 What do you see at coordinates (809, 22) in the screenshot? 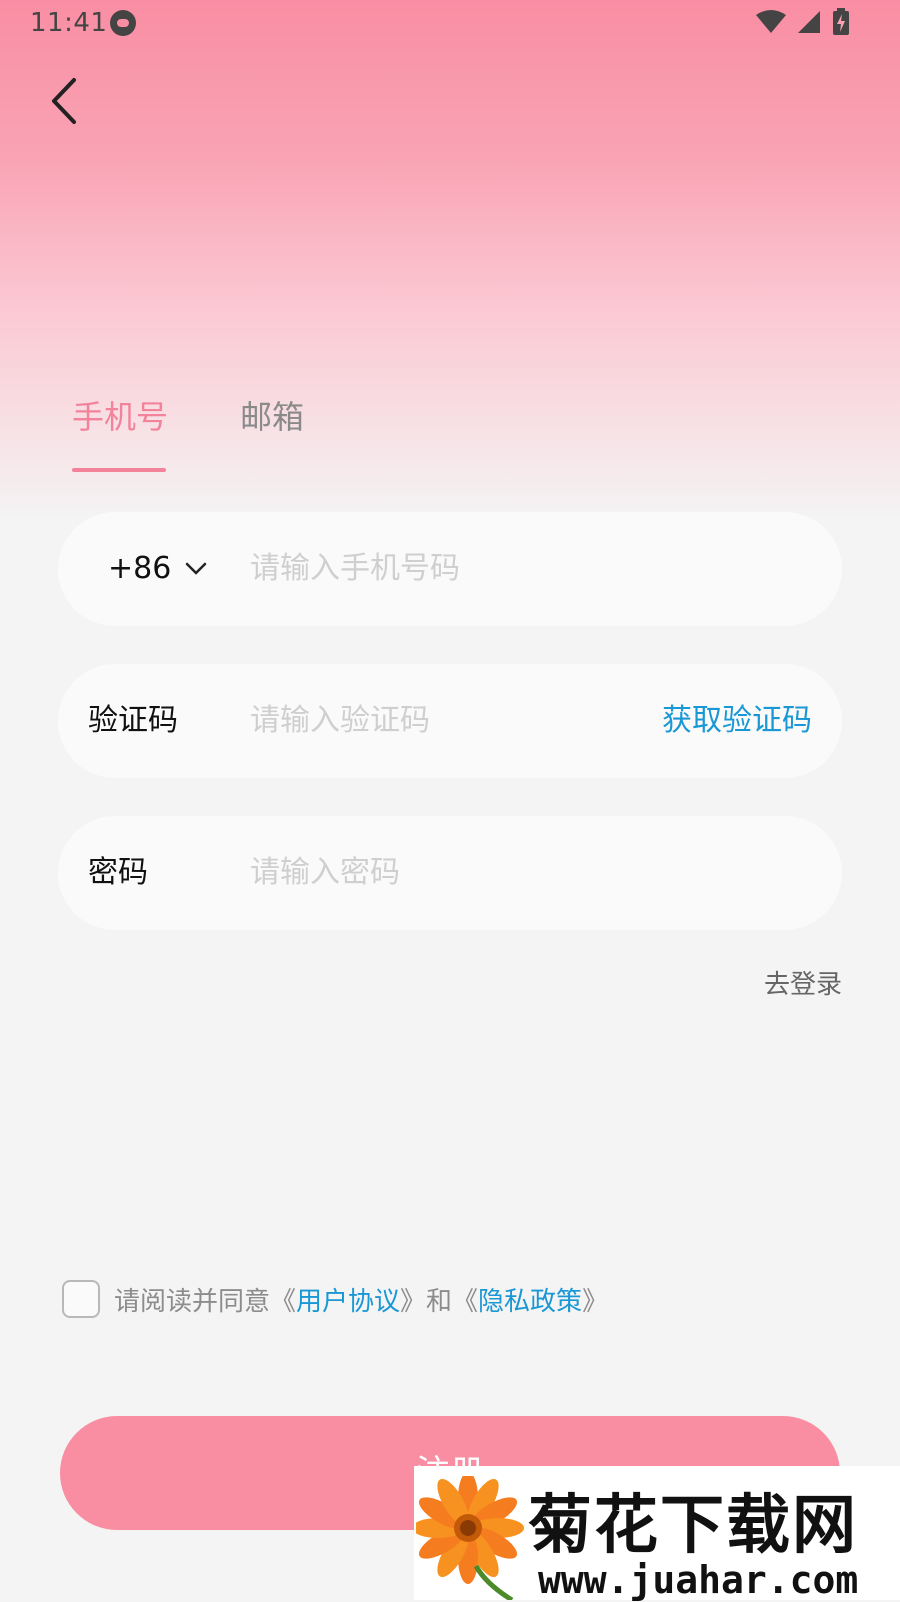
I see `signal-icon` at bounding box center [809, 22].